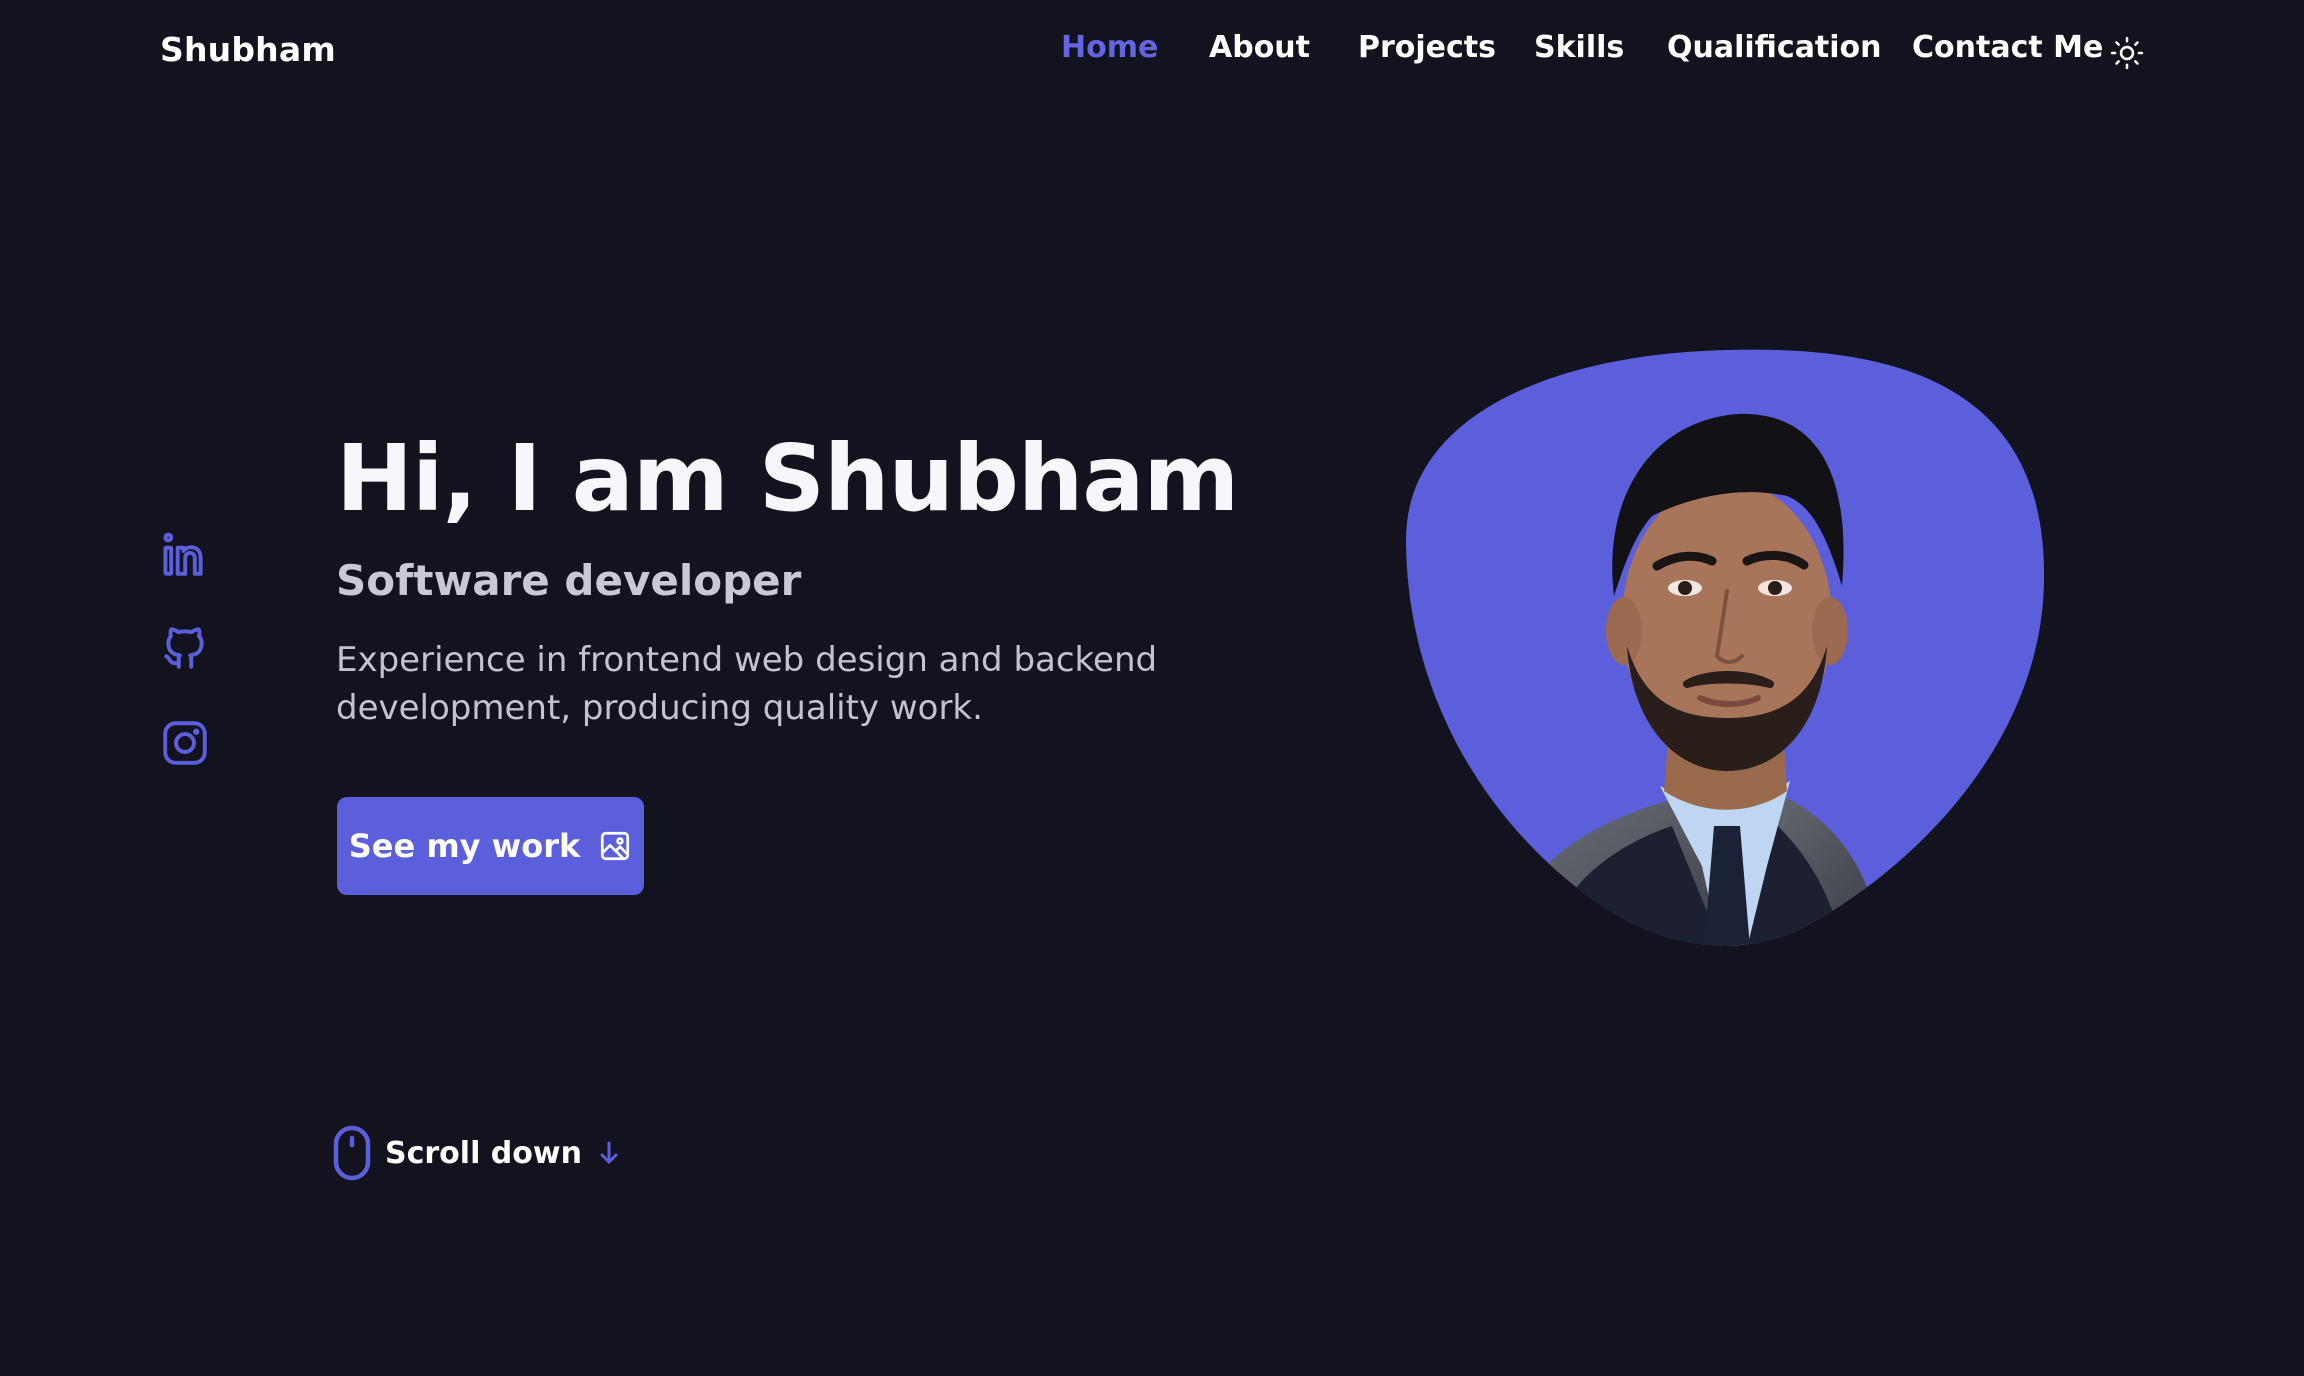  I want to click on github-link, so click(185, 648).